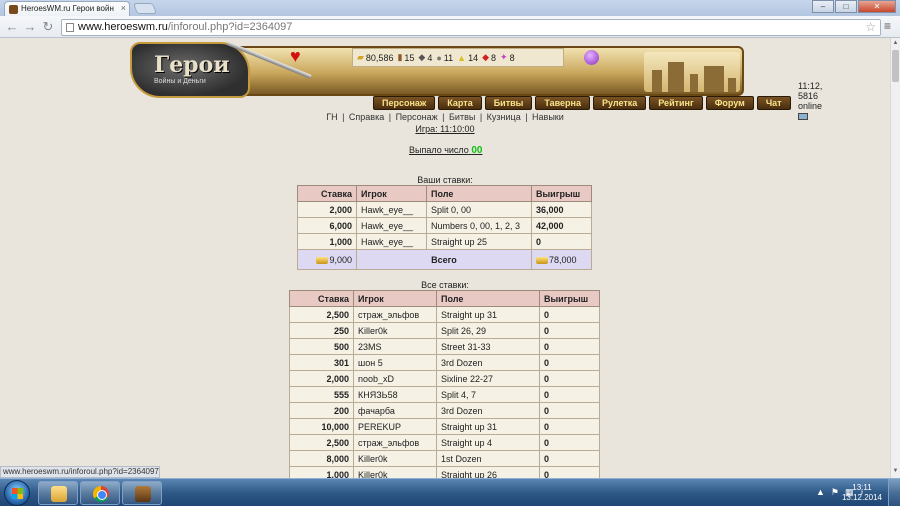 This screenshot has height=506, width=900. I want to click on resource-ore: ◆ 4, so click(425, 57).